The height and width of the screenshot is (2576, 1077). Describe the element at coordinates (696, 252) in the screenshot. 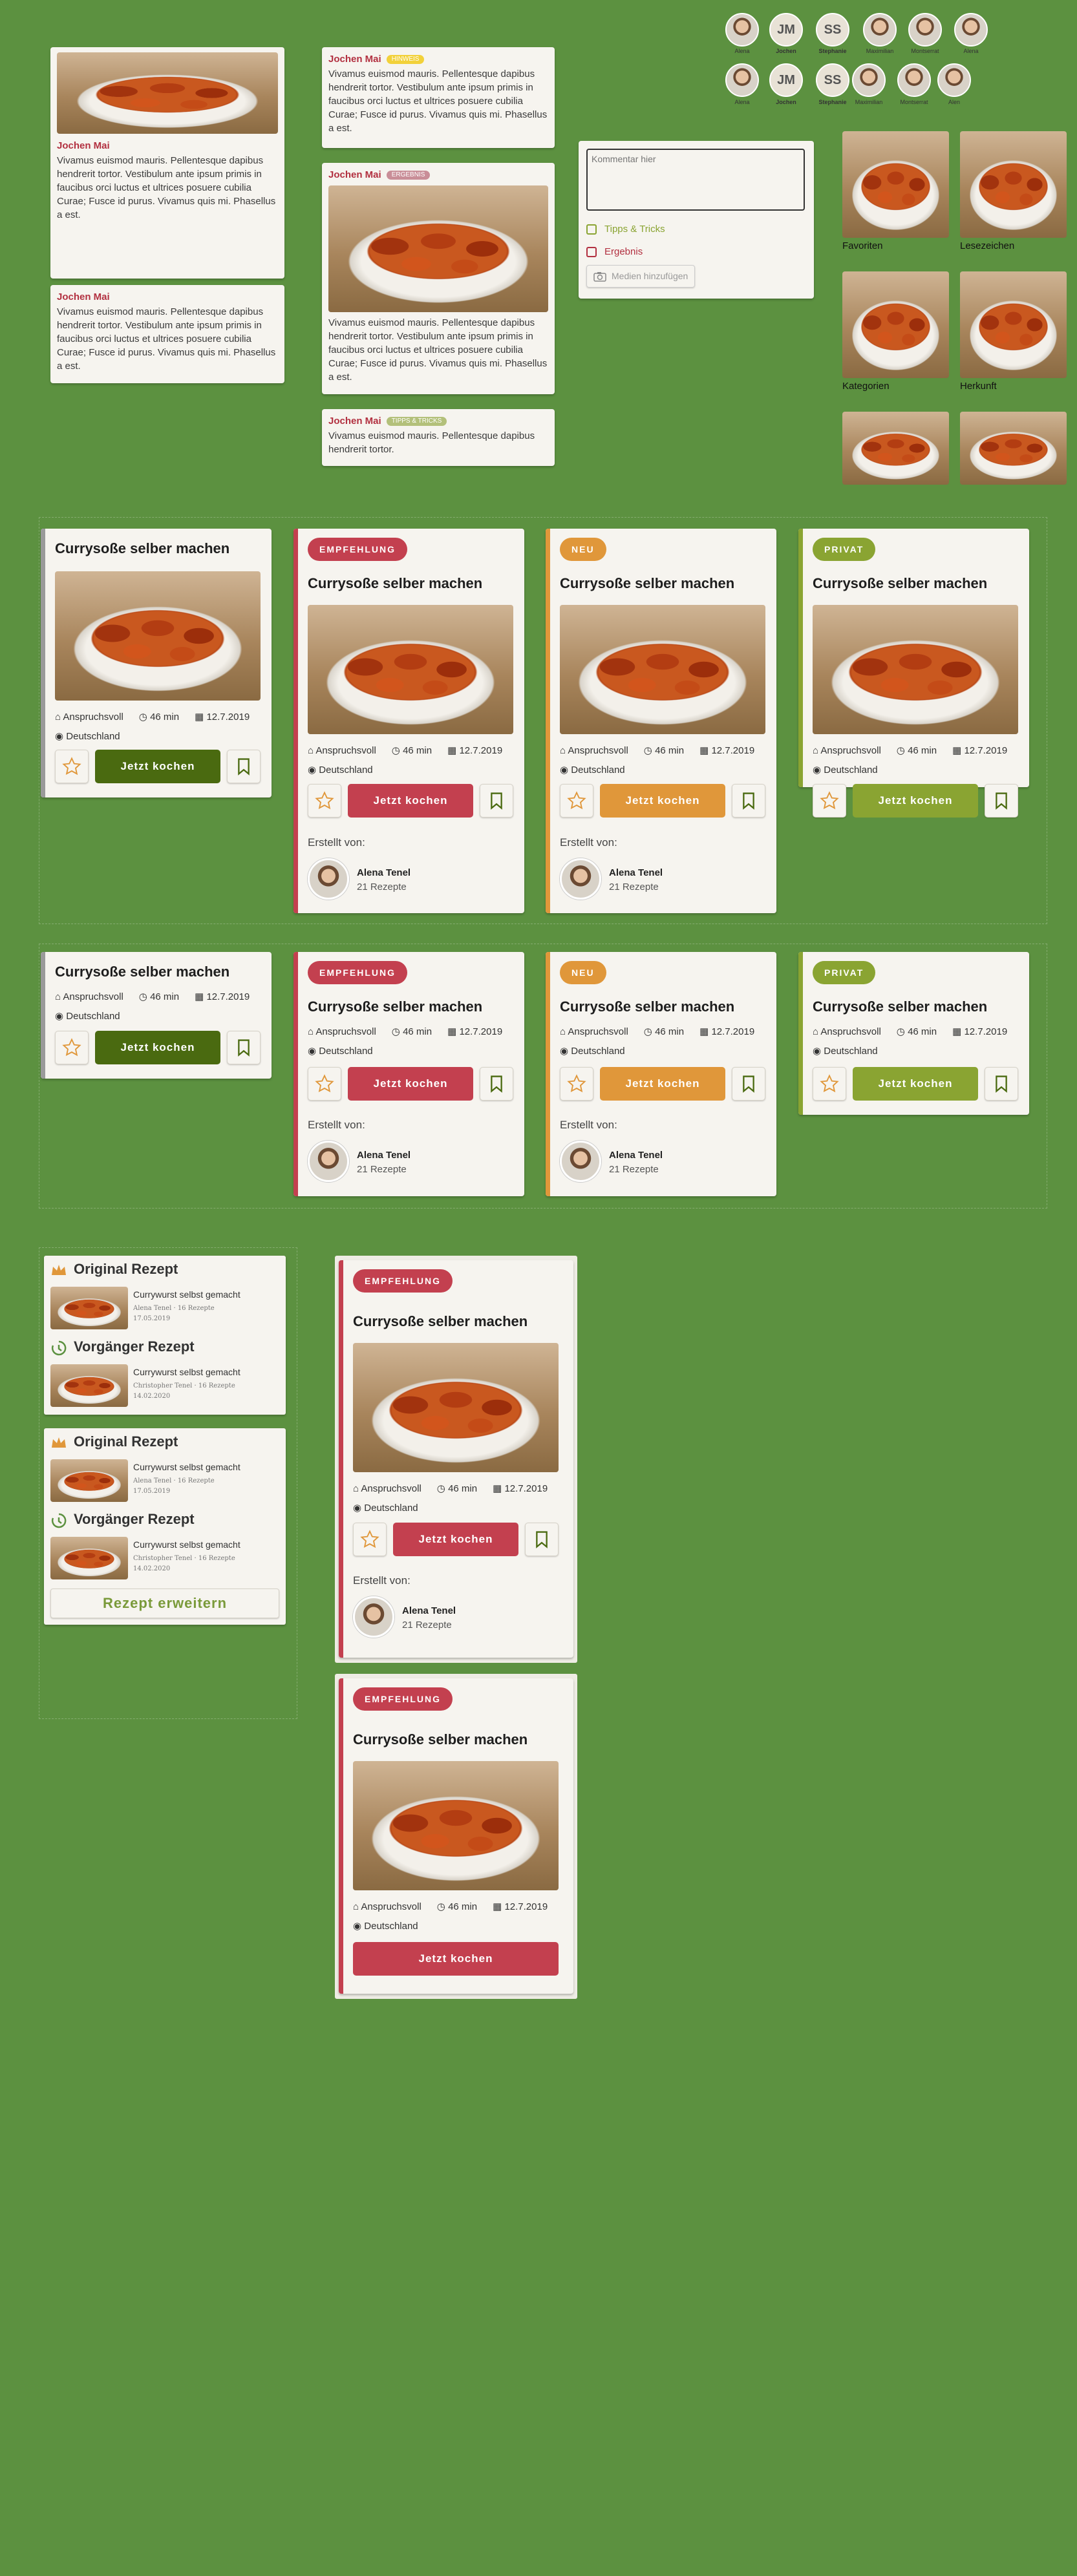

I see `option-result: Ergebnis` at that location.